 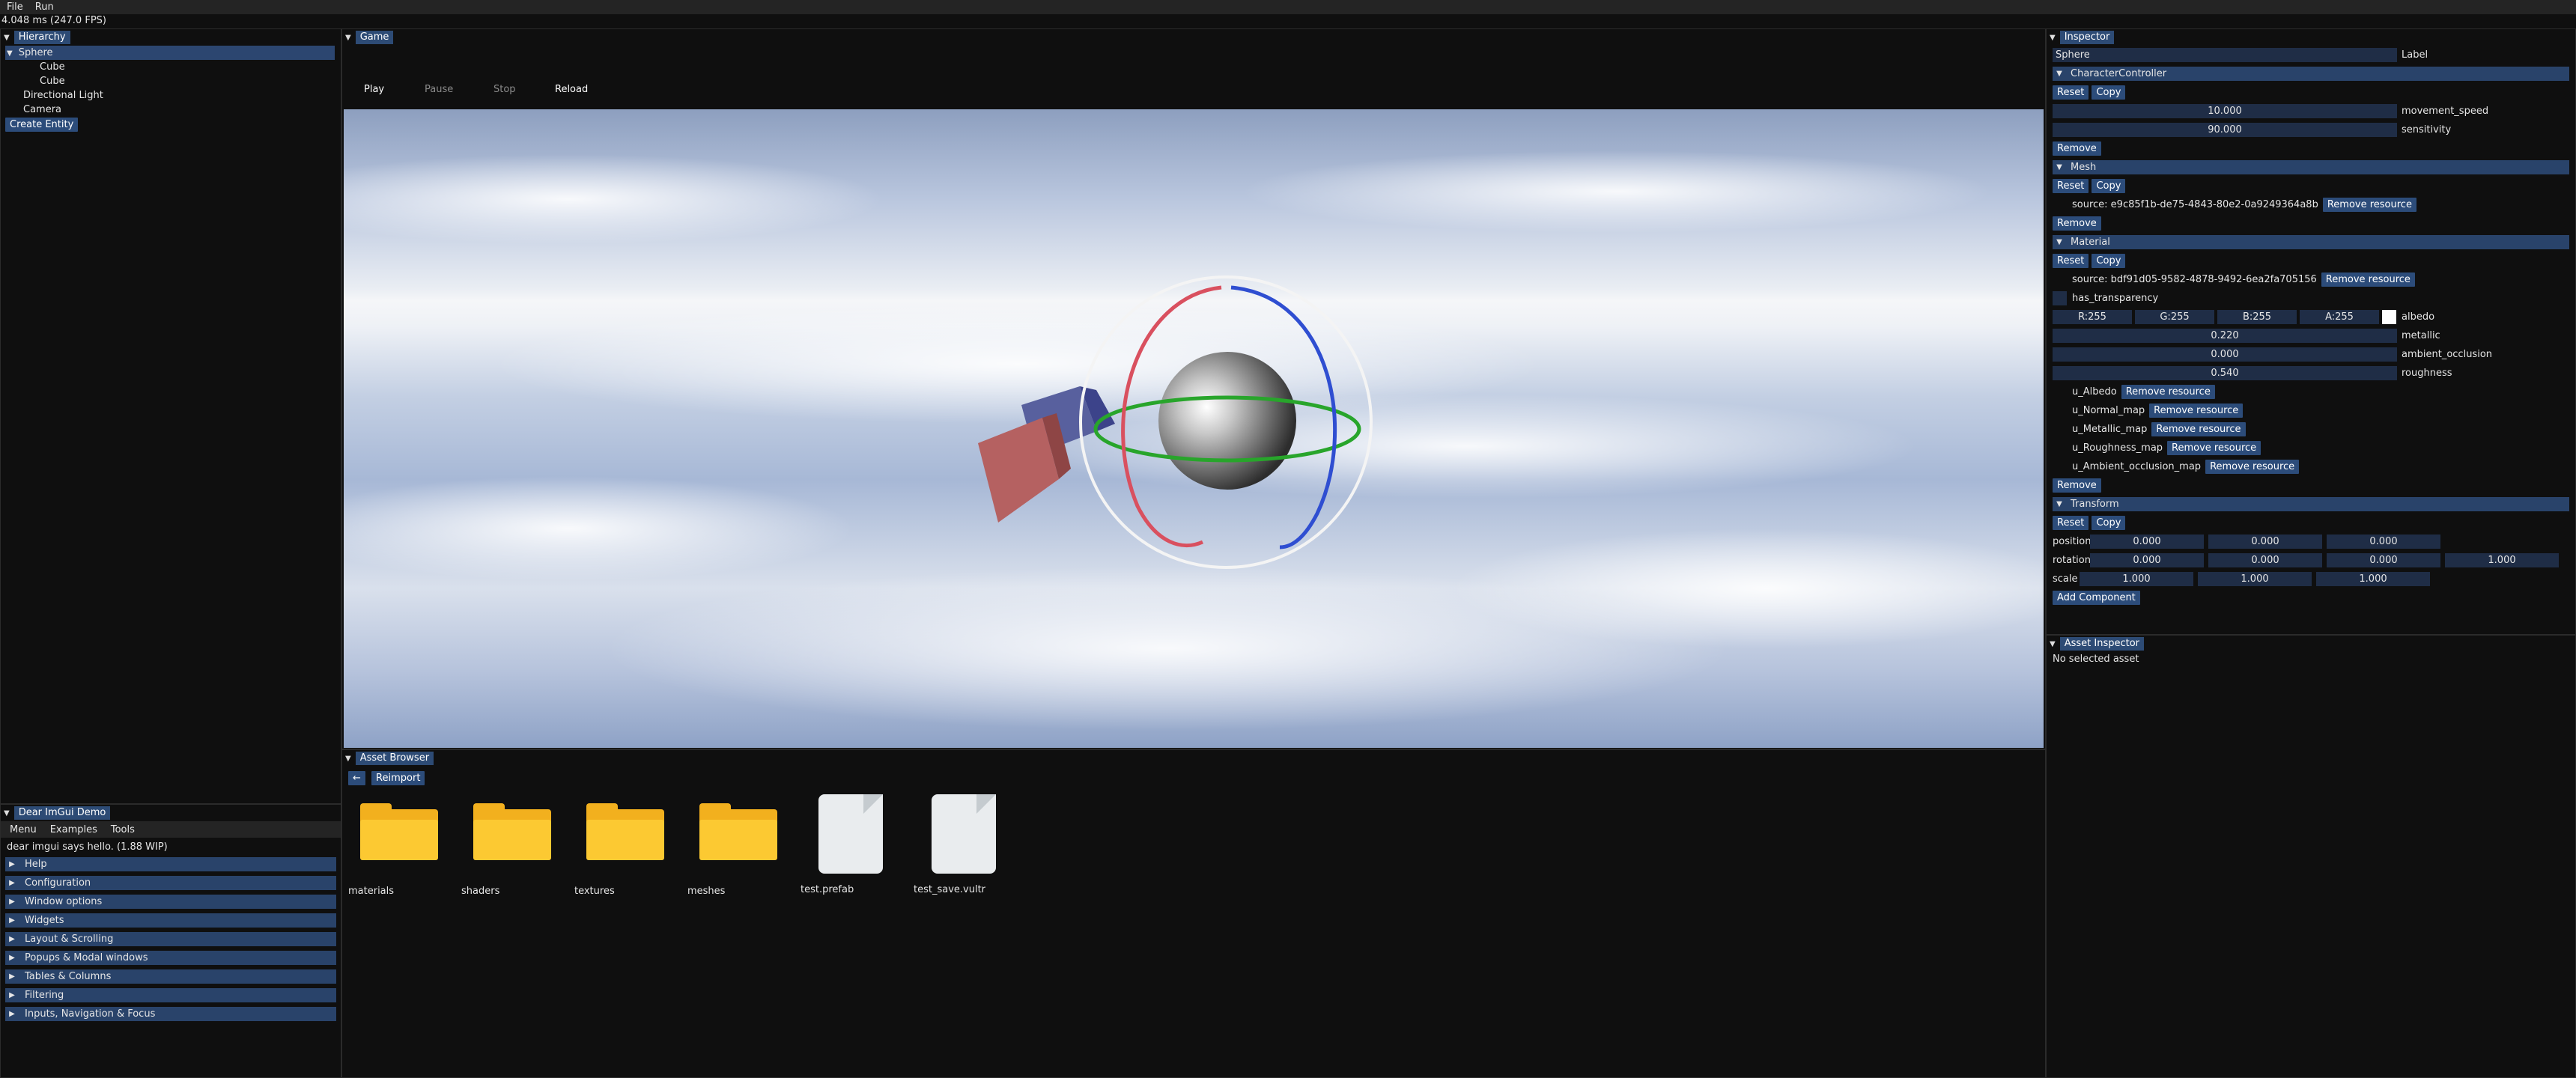 What do you see at coordinates (394, 758) in the screenshot?
I see `asset-browser-tab: Asset Browser` at bounding box center [394, 758].